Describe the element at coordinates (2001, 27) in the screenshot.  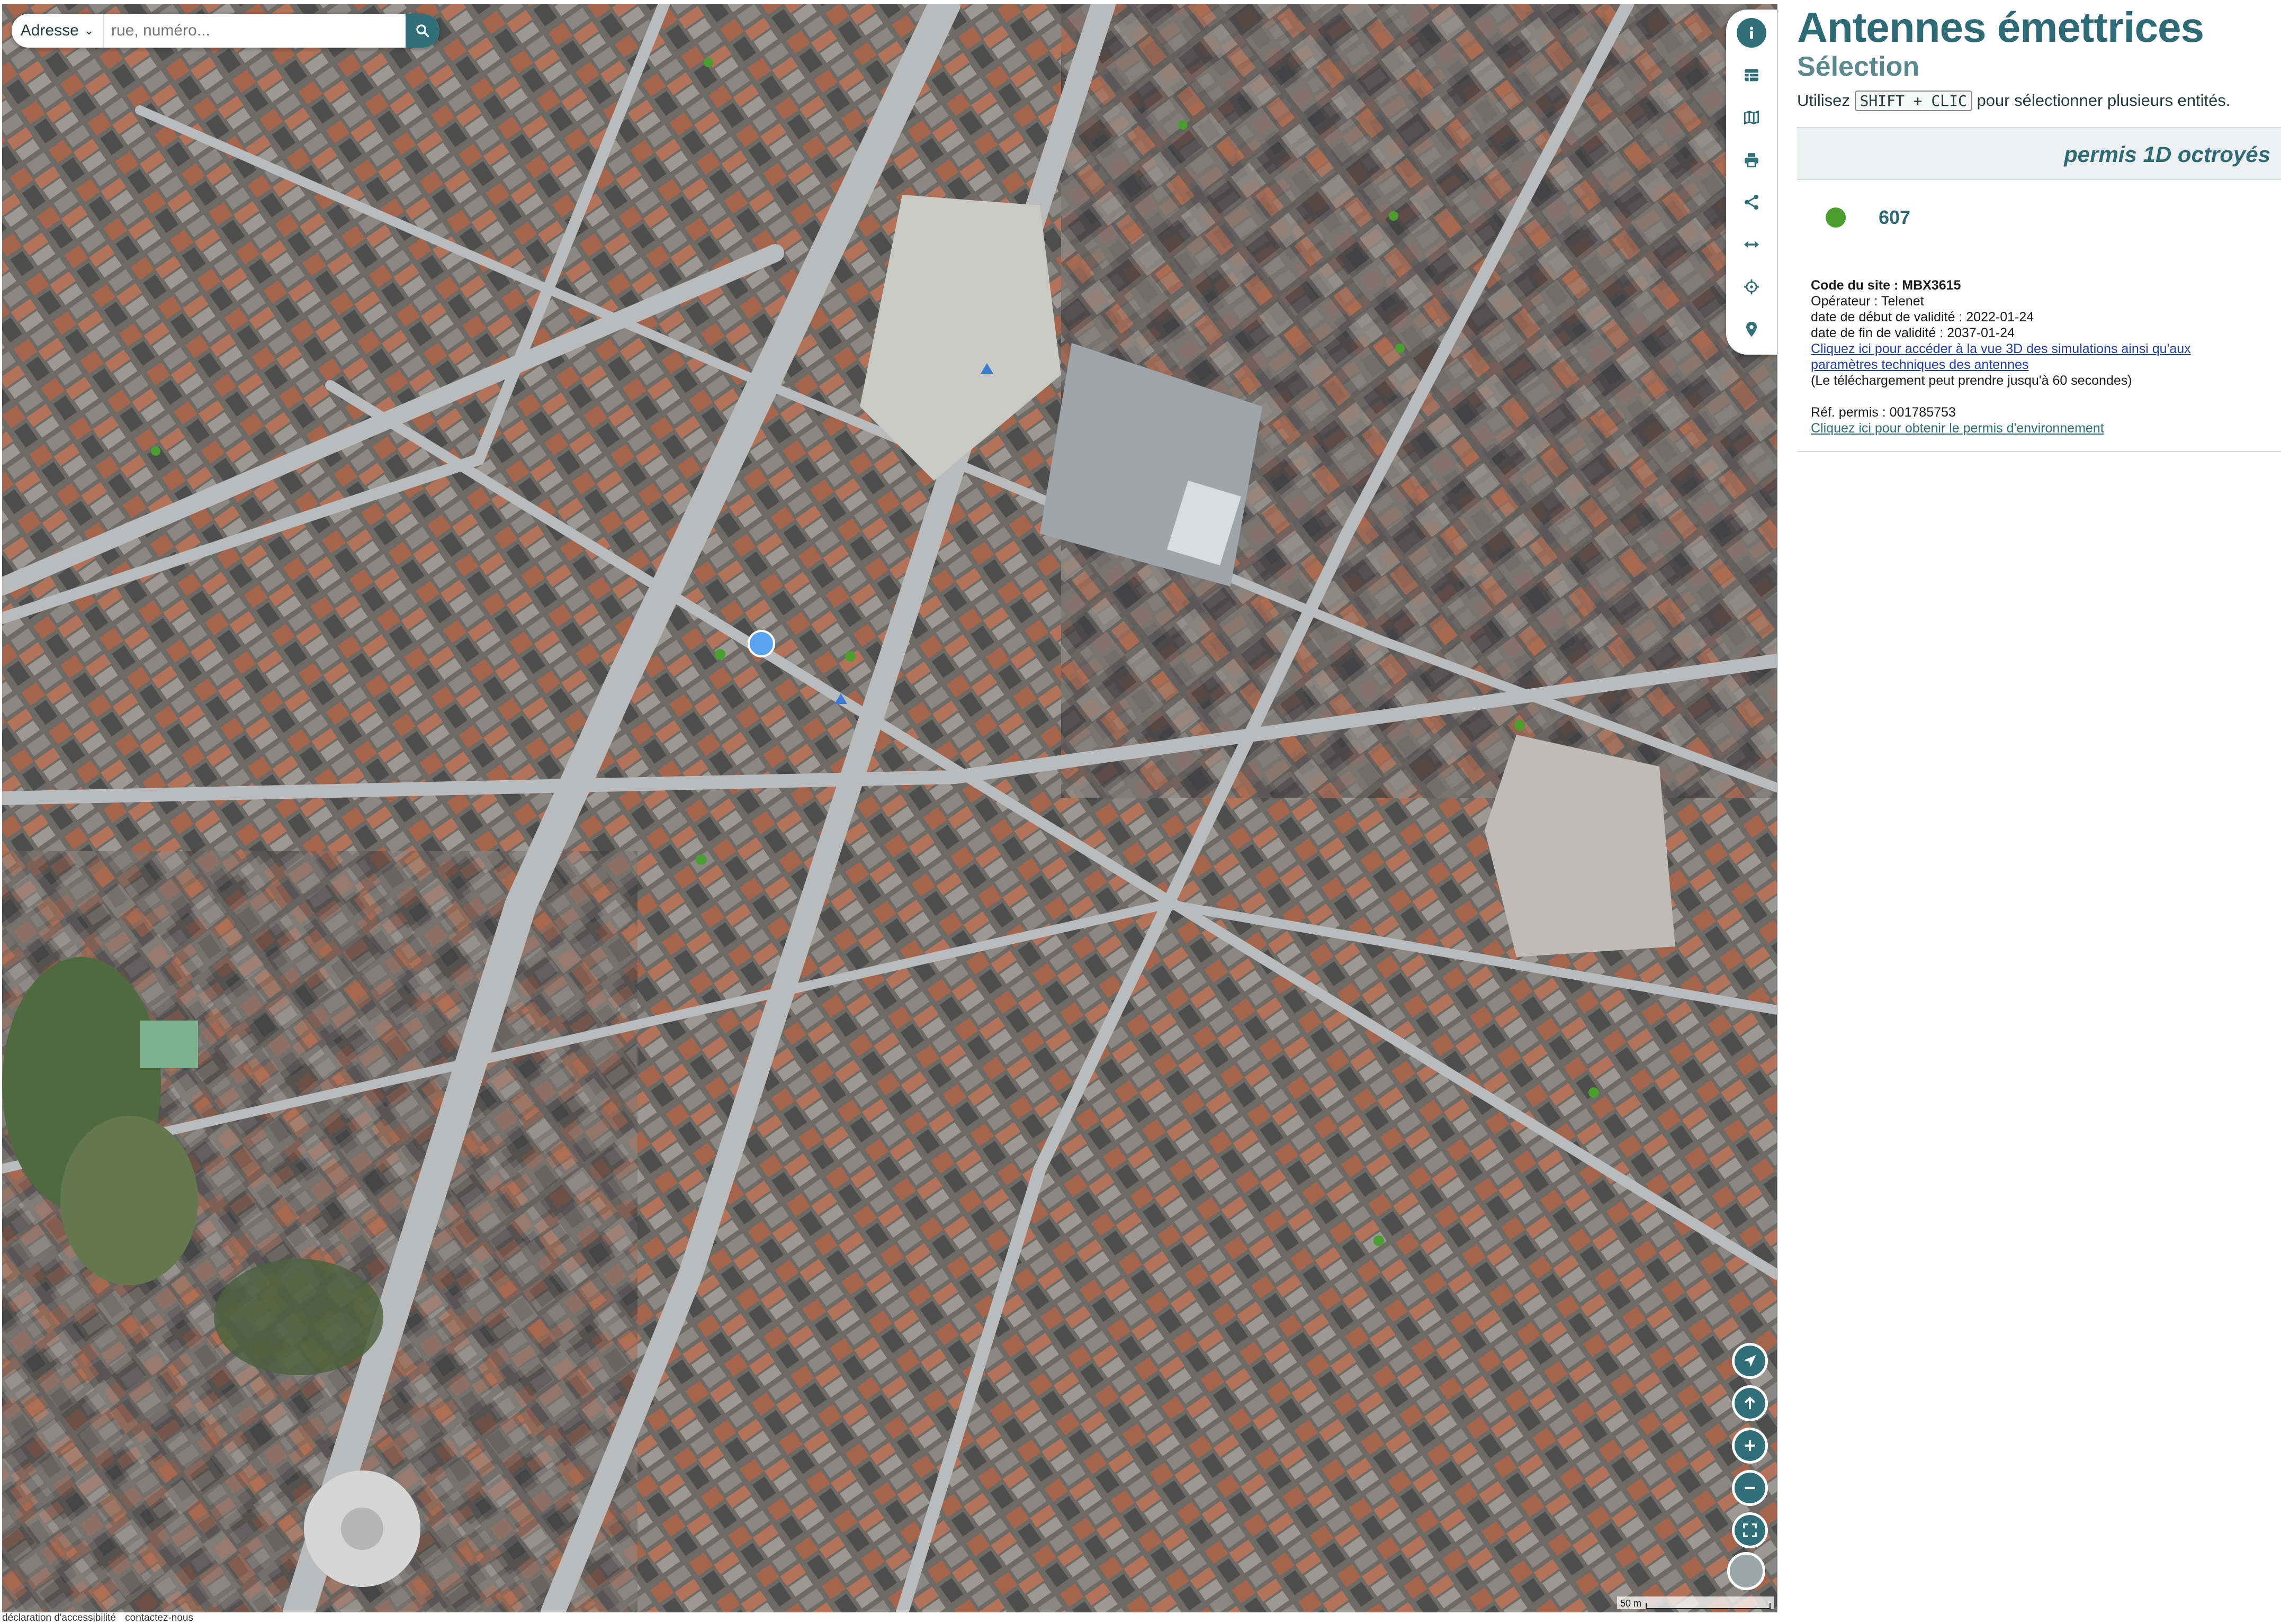
I see `panel-title: Antennes émettrices` at that location.